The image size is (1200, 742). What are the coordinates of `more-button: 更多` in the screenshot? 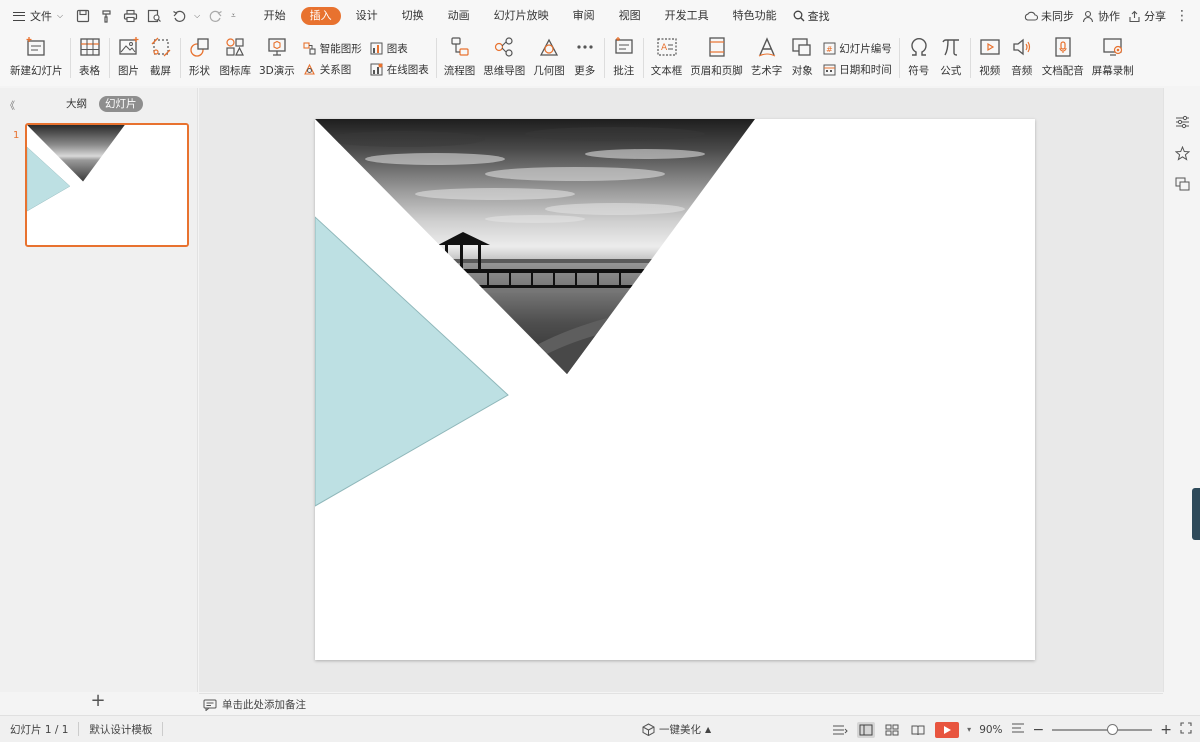 It's located at (585, 57).